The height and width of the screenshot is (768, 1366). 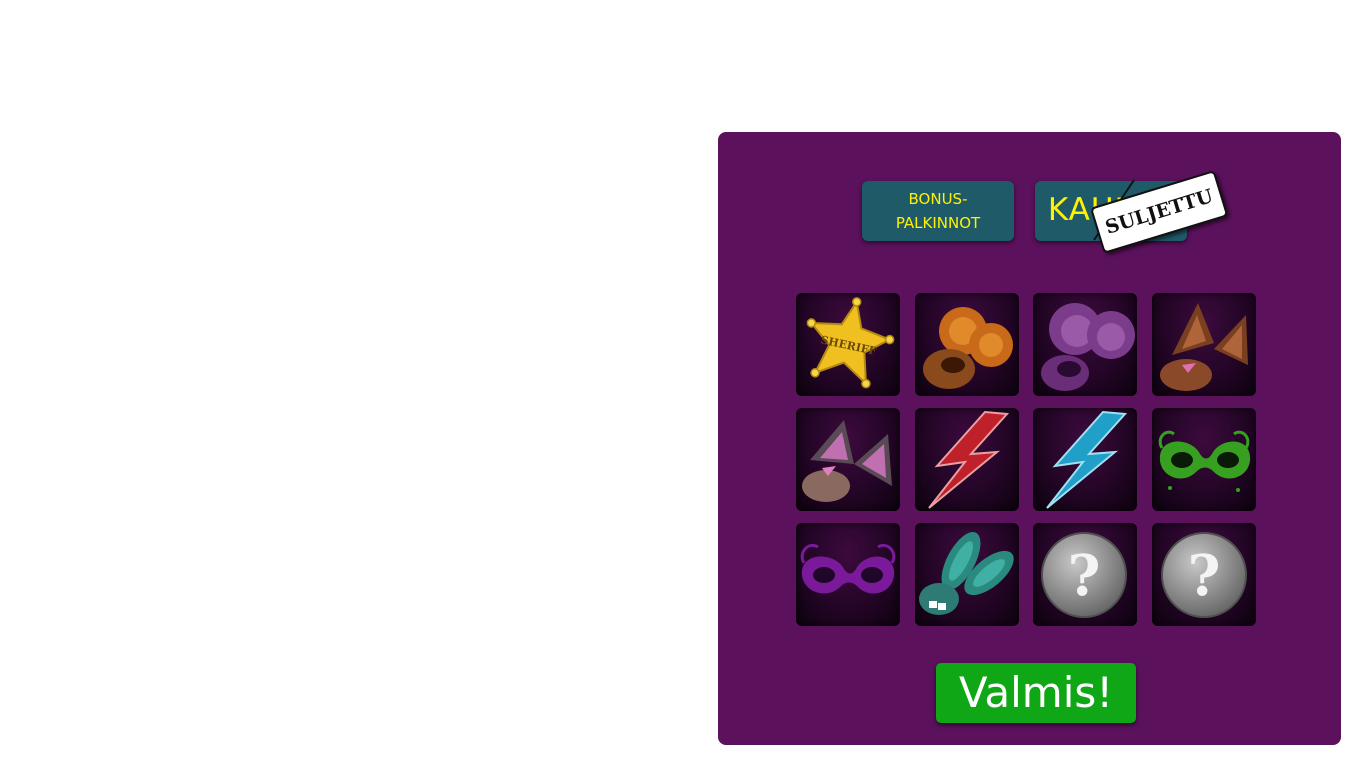 I want to click on item-slot: SHERIFF, so click(x=848, y=344).